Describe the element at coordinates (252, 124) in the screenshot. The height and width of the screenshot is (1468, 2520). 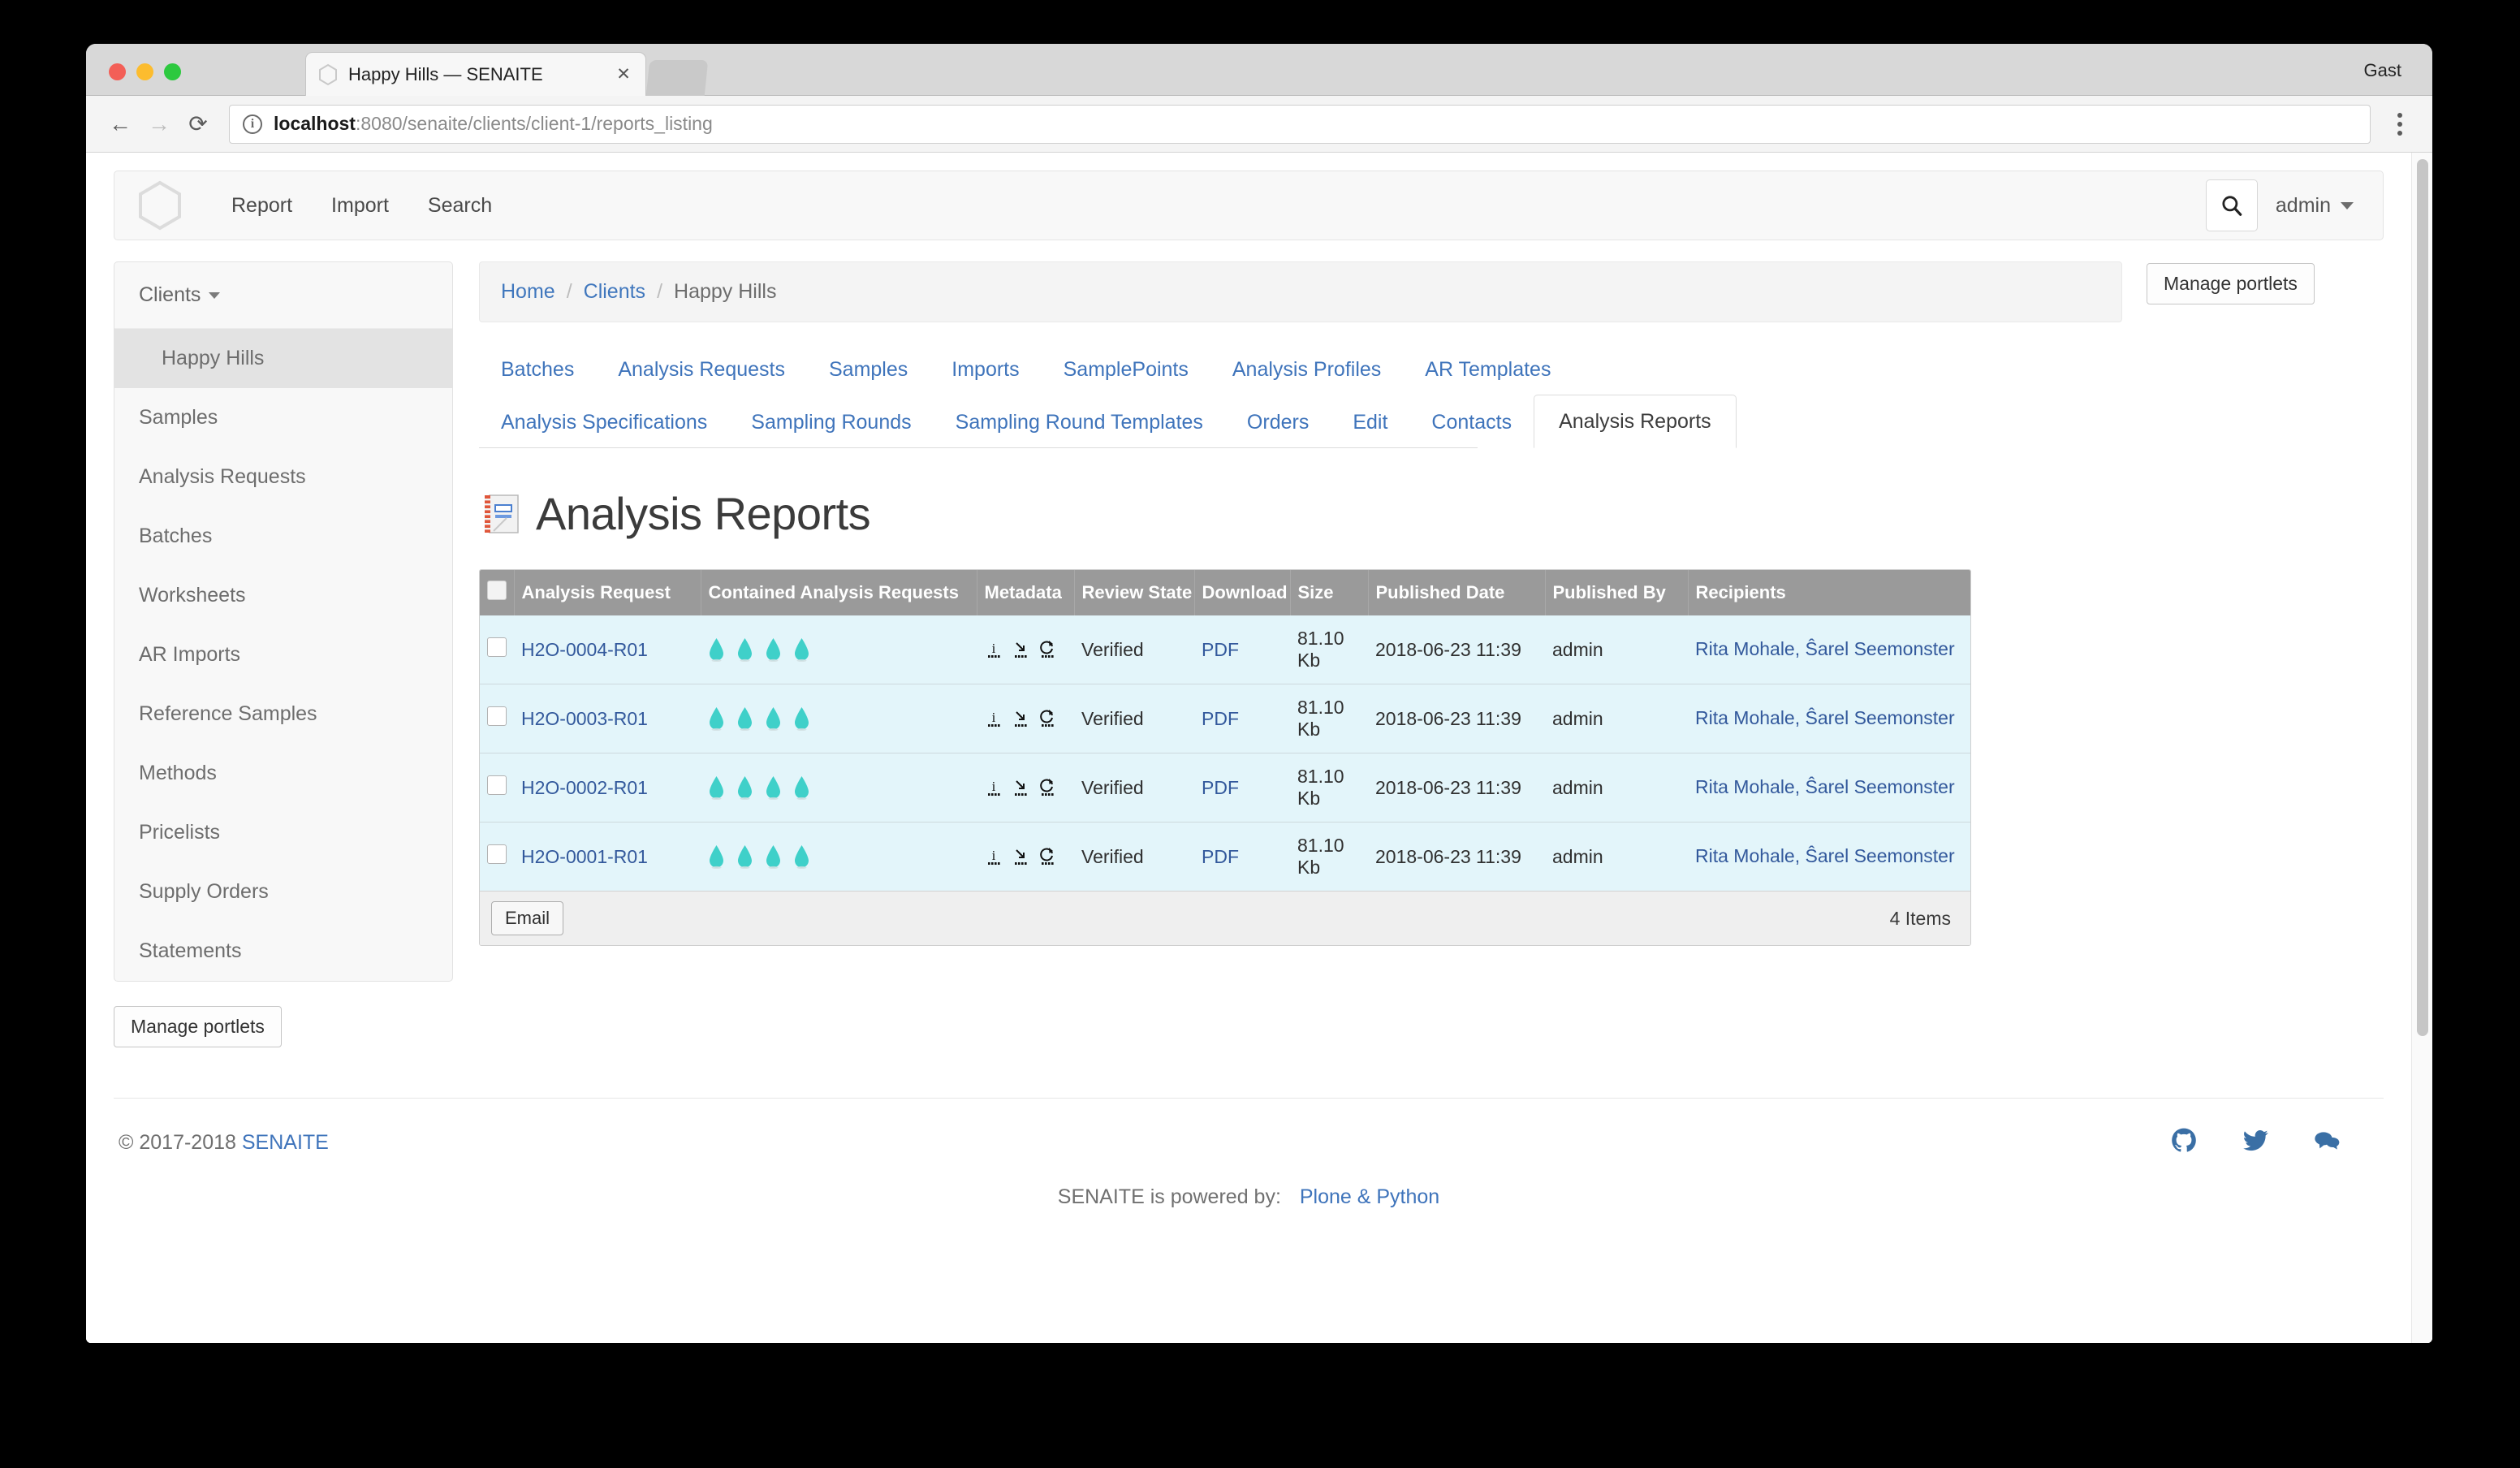
I see `page-info-icon: i` at that location.